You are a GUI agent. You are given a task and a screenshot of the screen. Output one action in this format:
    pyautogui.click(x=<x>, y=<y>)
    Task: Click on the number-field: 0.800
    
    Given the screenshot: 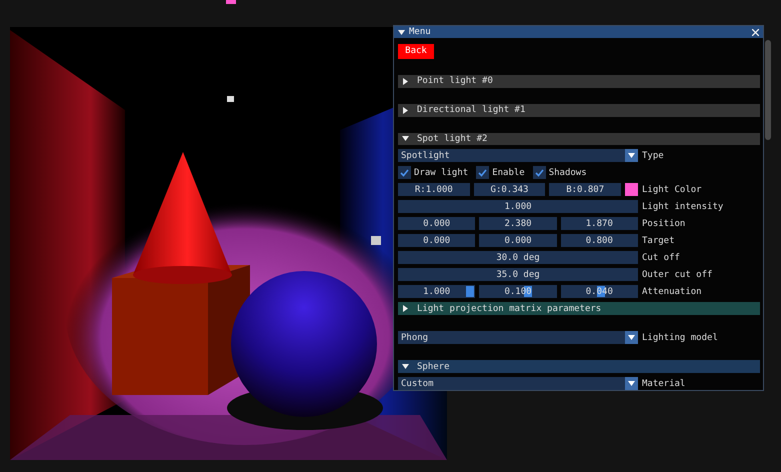 What is the action you would take?
    pyautogui.click(x=599, y=241)
    